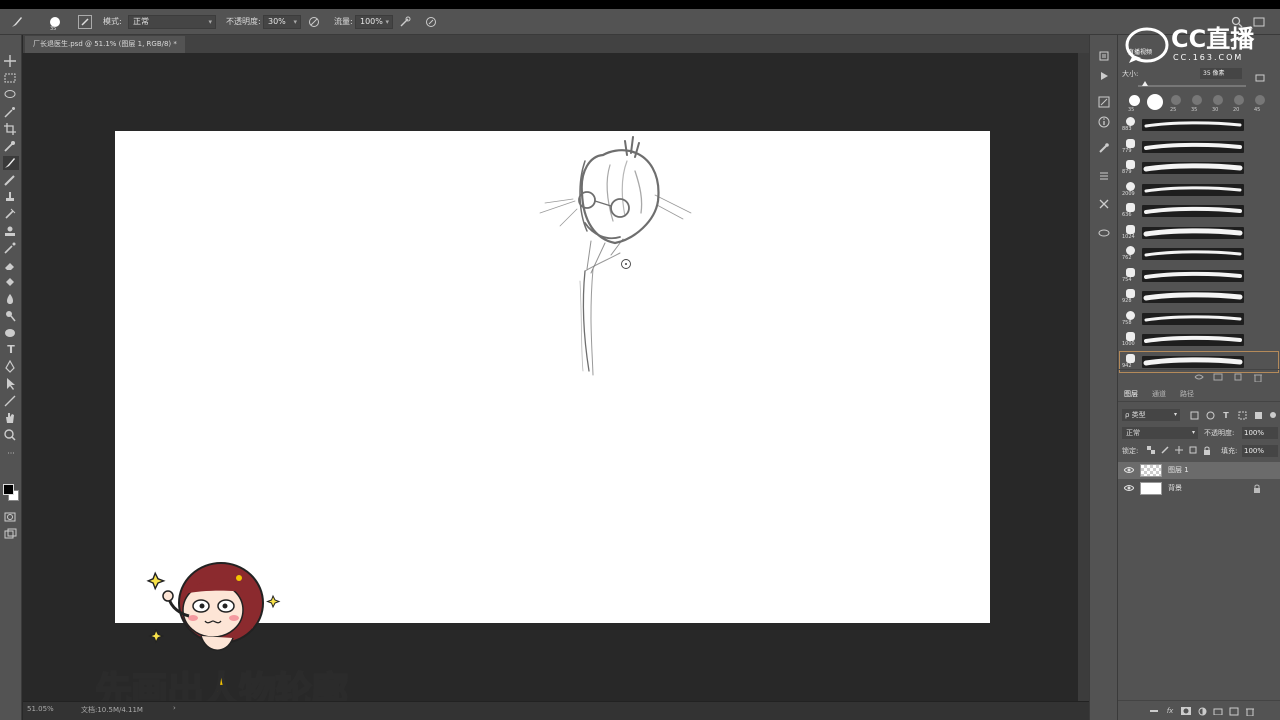  I want to click on foreground-color-swatch, so click(8, 489).